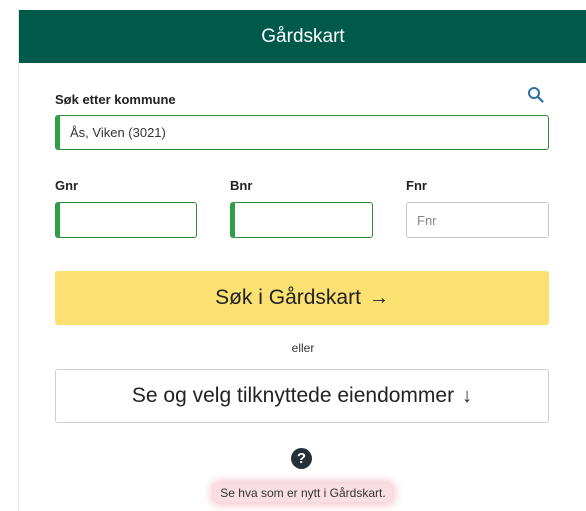 The image size is (586, 511). Describe the element at coordinates (303, 348) in the screenshot. I see `or-divider-text: eller` at that location.